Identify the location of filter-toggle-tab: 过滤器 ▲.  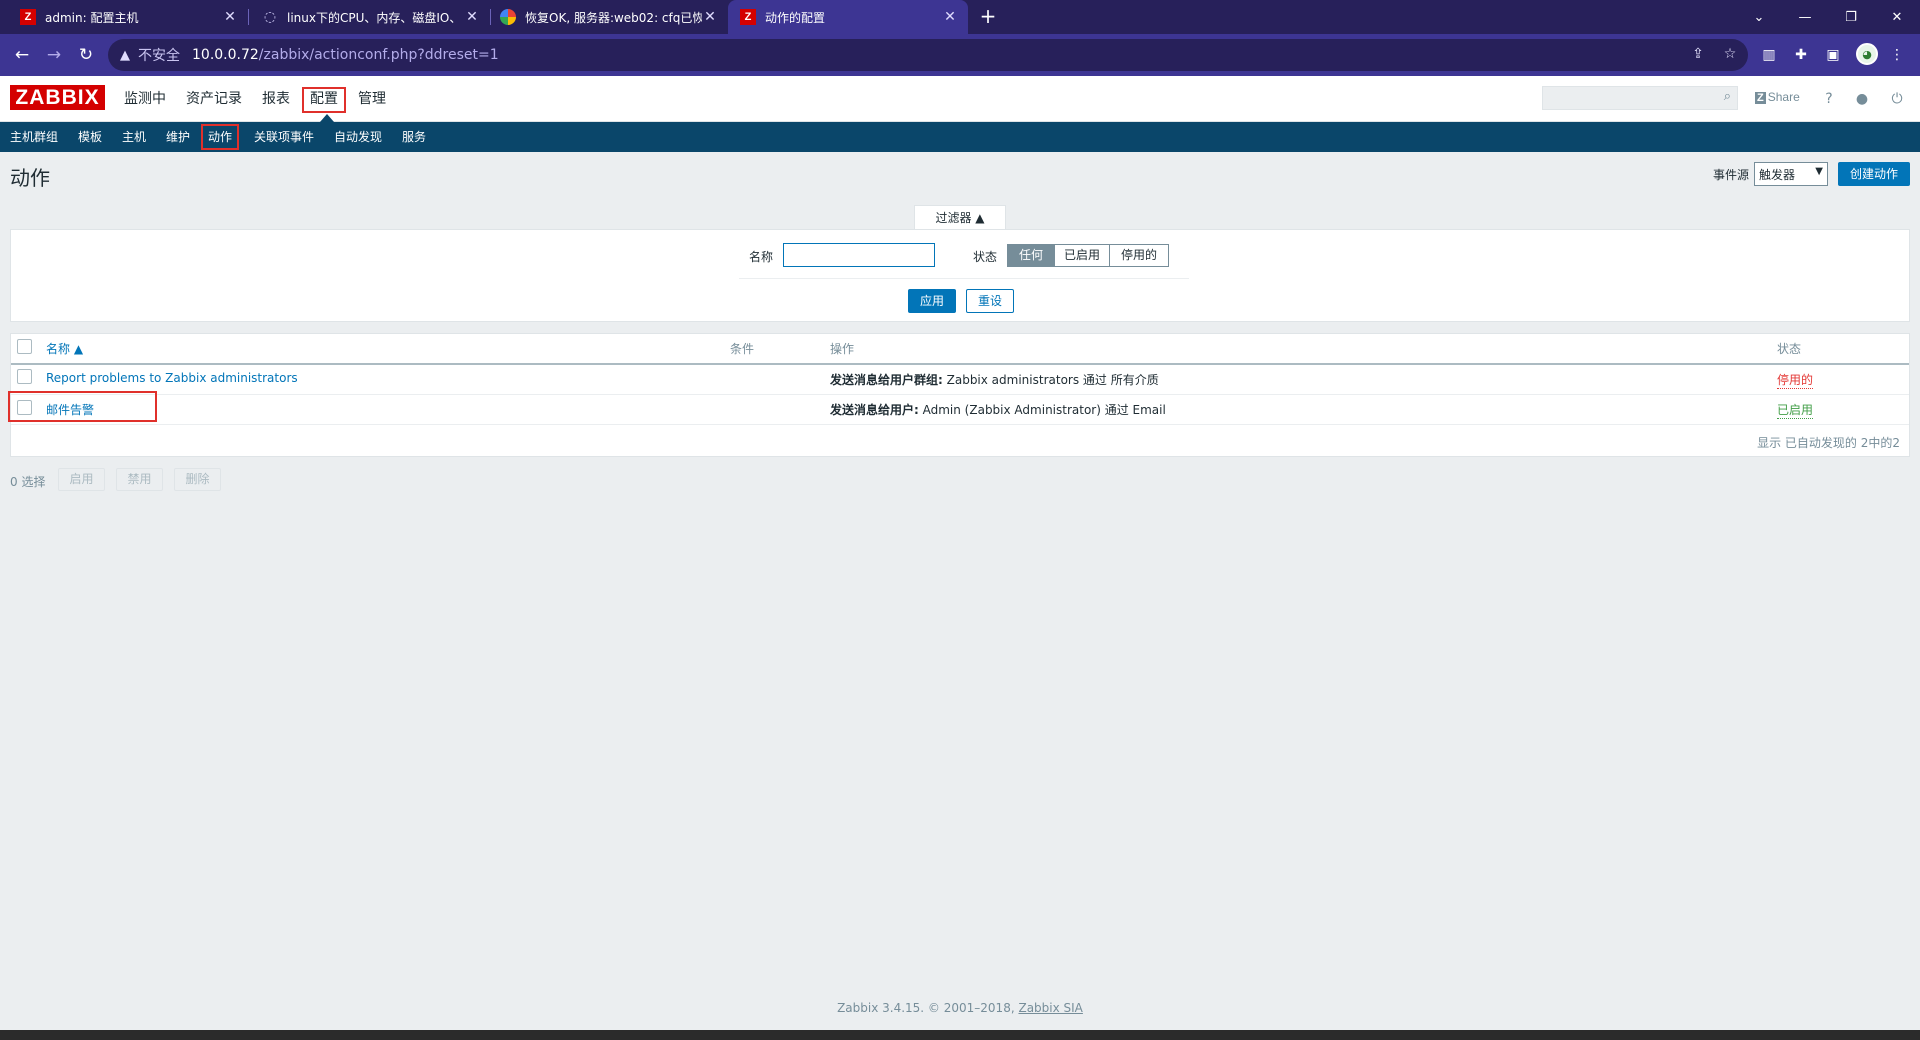
(960, 217).